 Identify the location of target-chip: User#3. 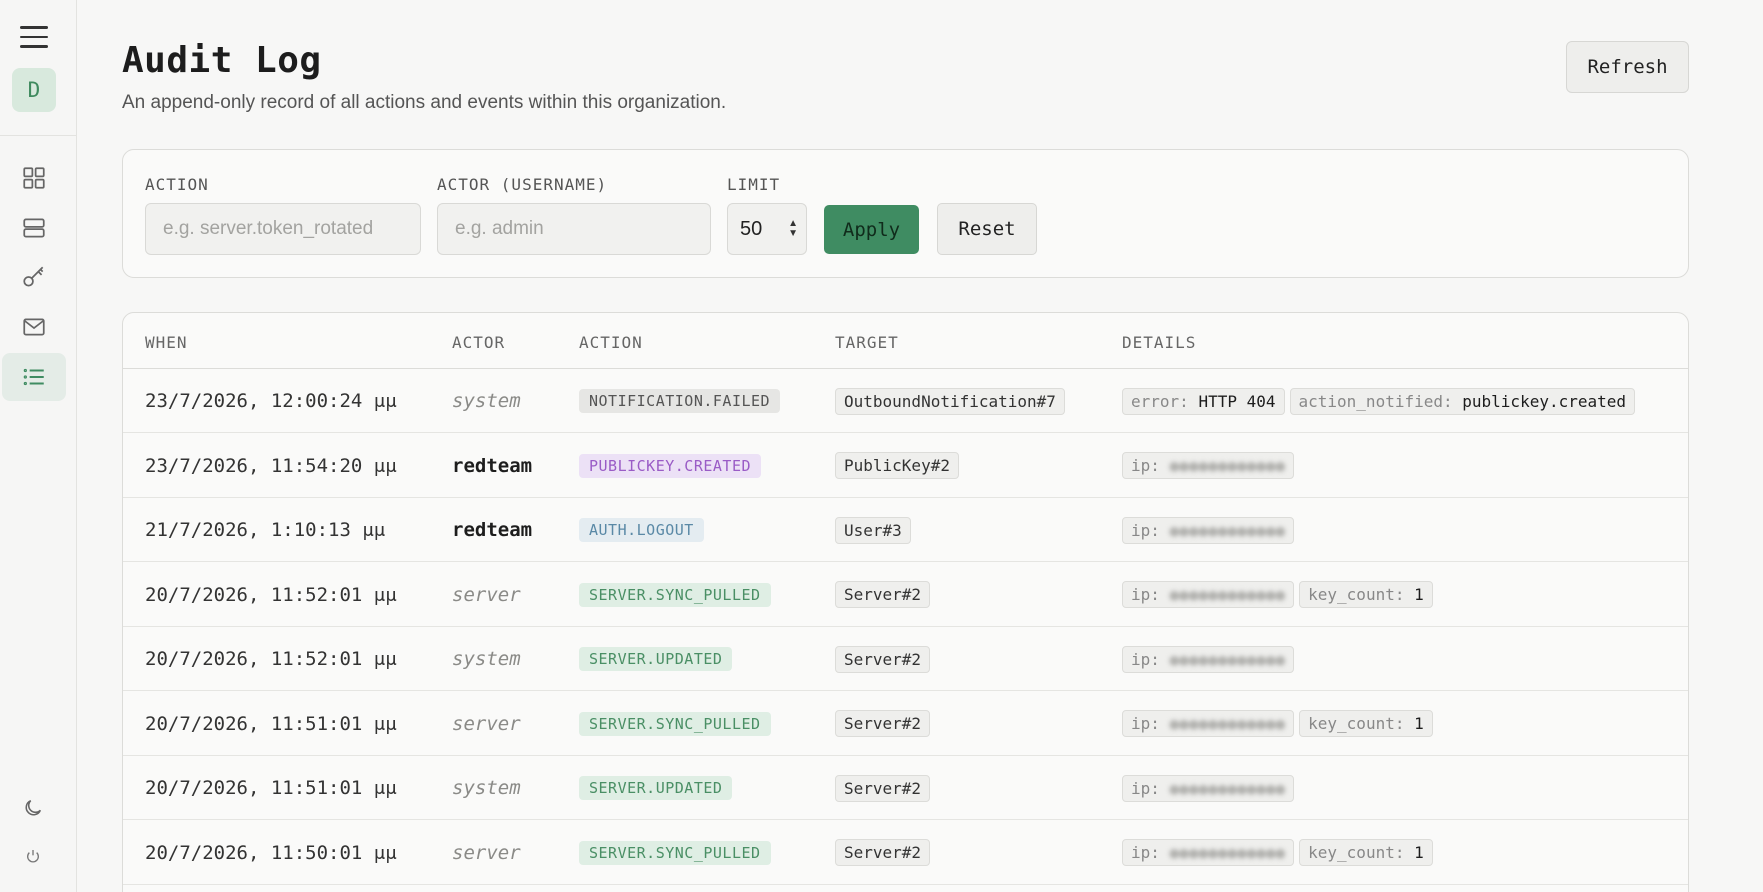
(873, 530).